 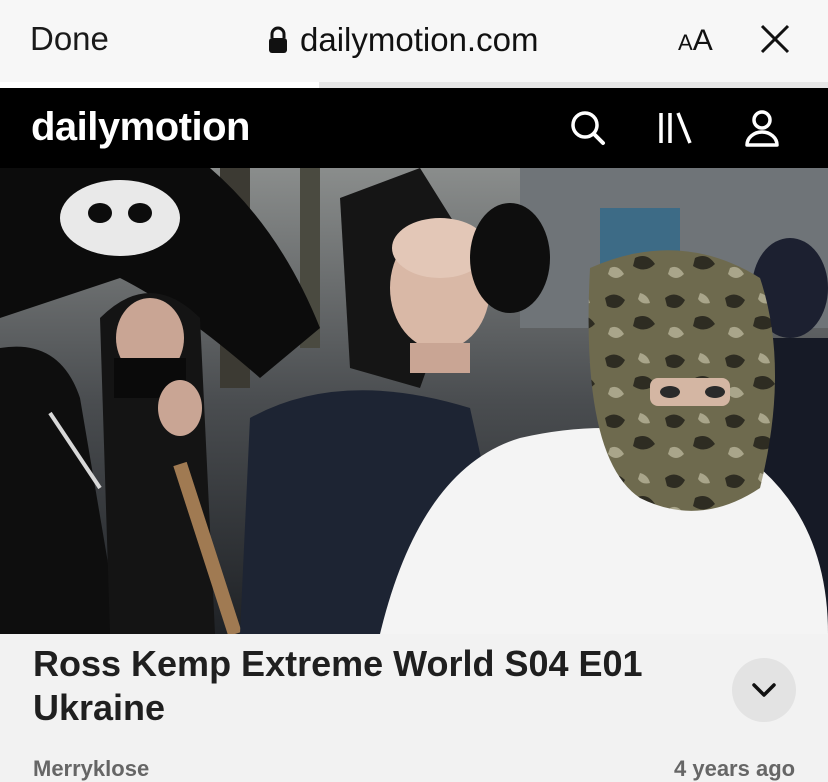 I want to click on user-icon, so click(x=762, y=128).